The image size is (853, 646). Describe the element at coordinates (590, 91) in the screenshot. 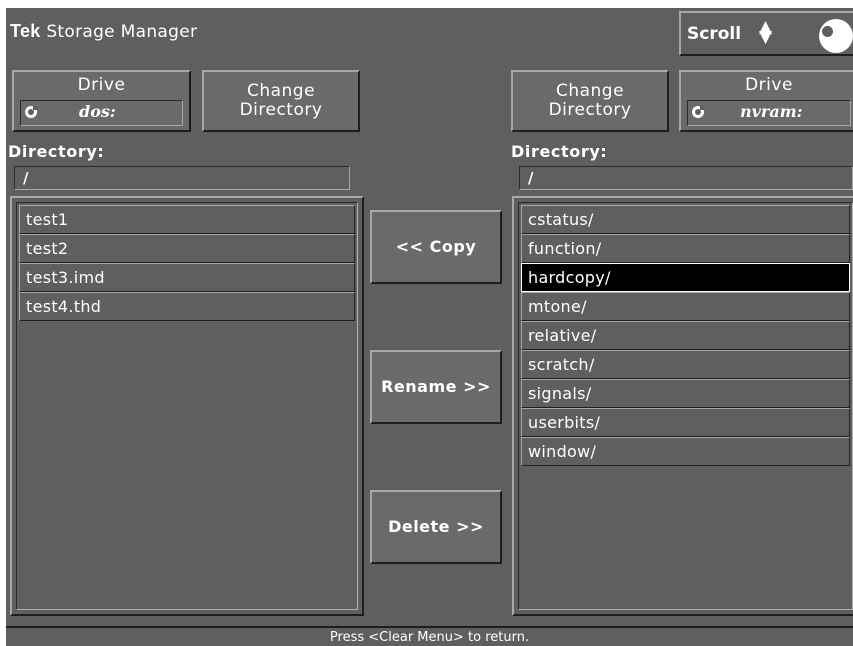

I see `right-change-dir-line1: Change` at that location.